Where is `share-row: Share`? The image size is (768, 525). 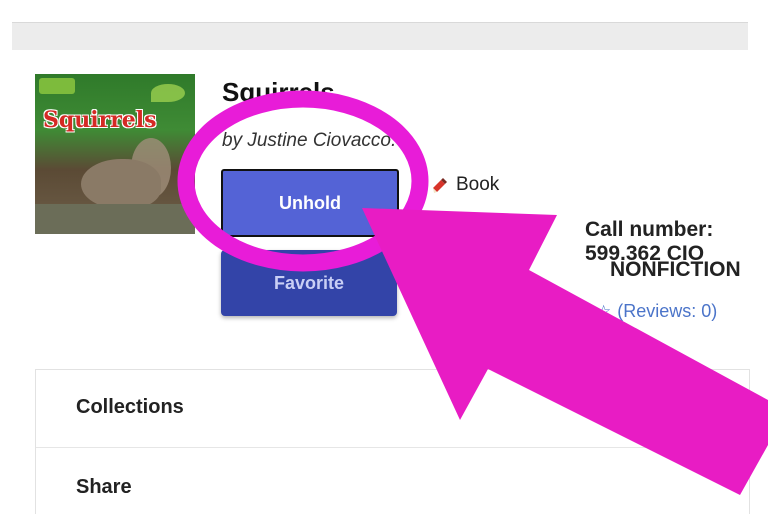
share-row: Share is located at coordinates (392, 487).